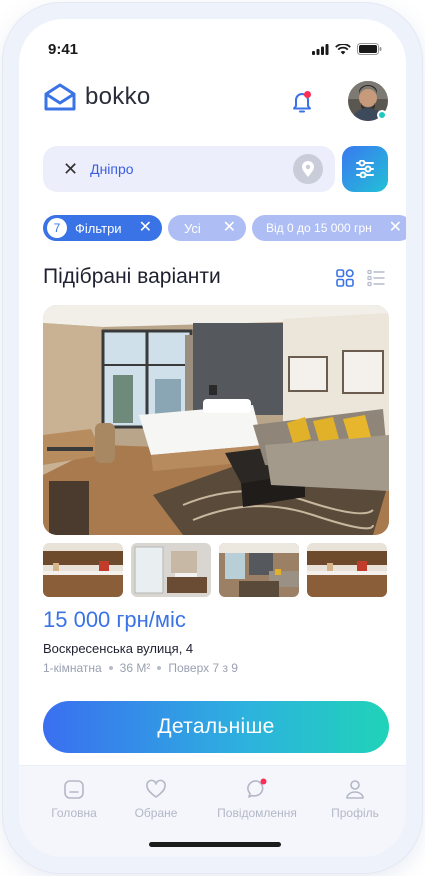 Image resolution: width=425 pixels, height=876 pixels. What do you see at coordinates (111, 169) in the screenshot?
I see `search-value: Дніпро` at bounding box center [111, 169].